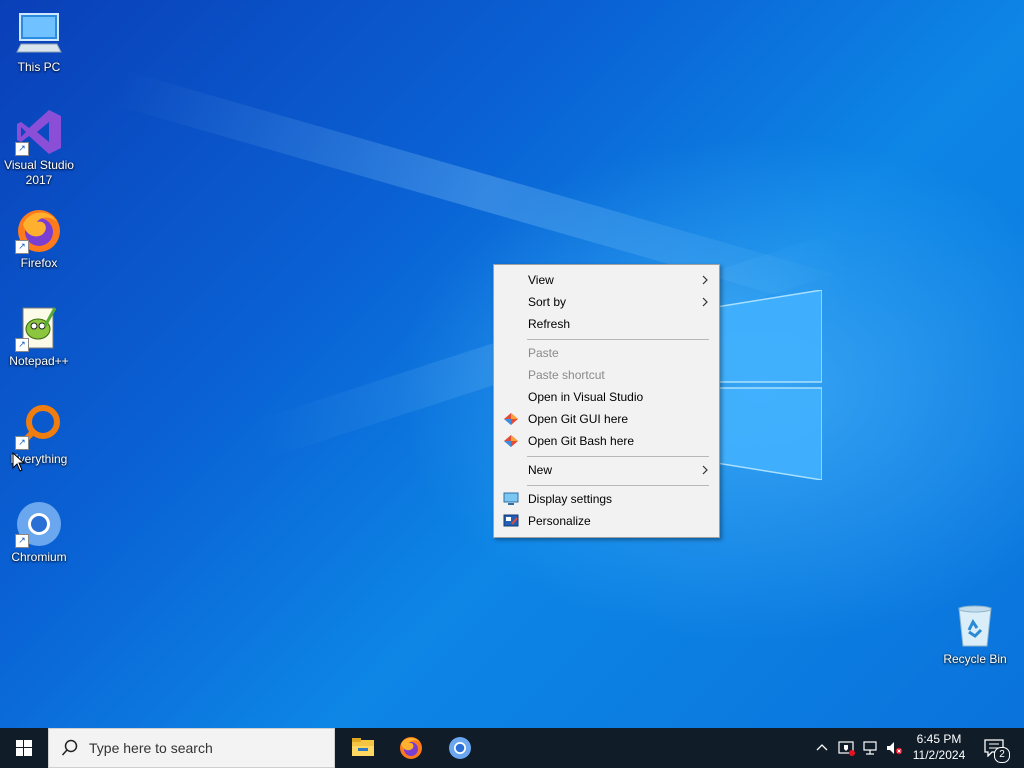  Describe the element at coordinates (895, 748) in the screenshot. I see `volume-muted-icon` at that location.